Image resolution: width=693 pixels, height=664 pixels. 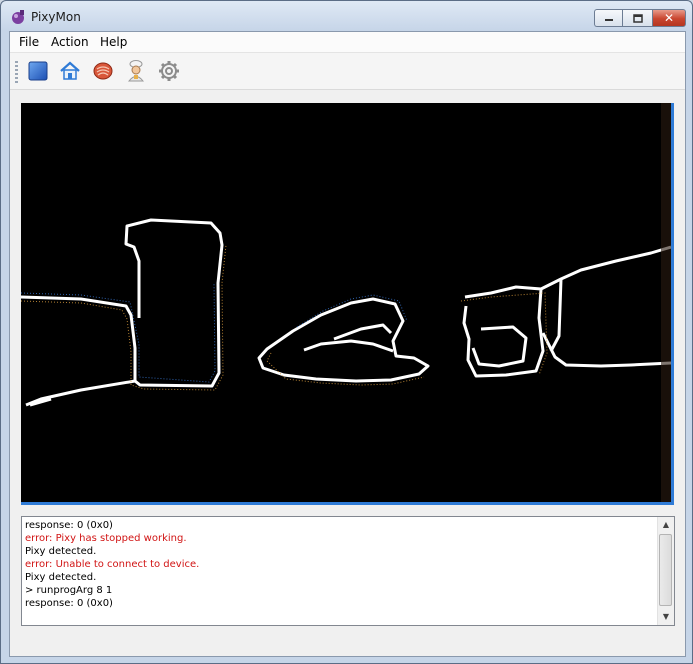 What do you see at coordinates (70, 71) in the screenshot?
I see `home-icon` at bounding box center [70, 71].